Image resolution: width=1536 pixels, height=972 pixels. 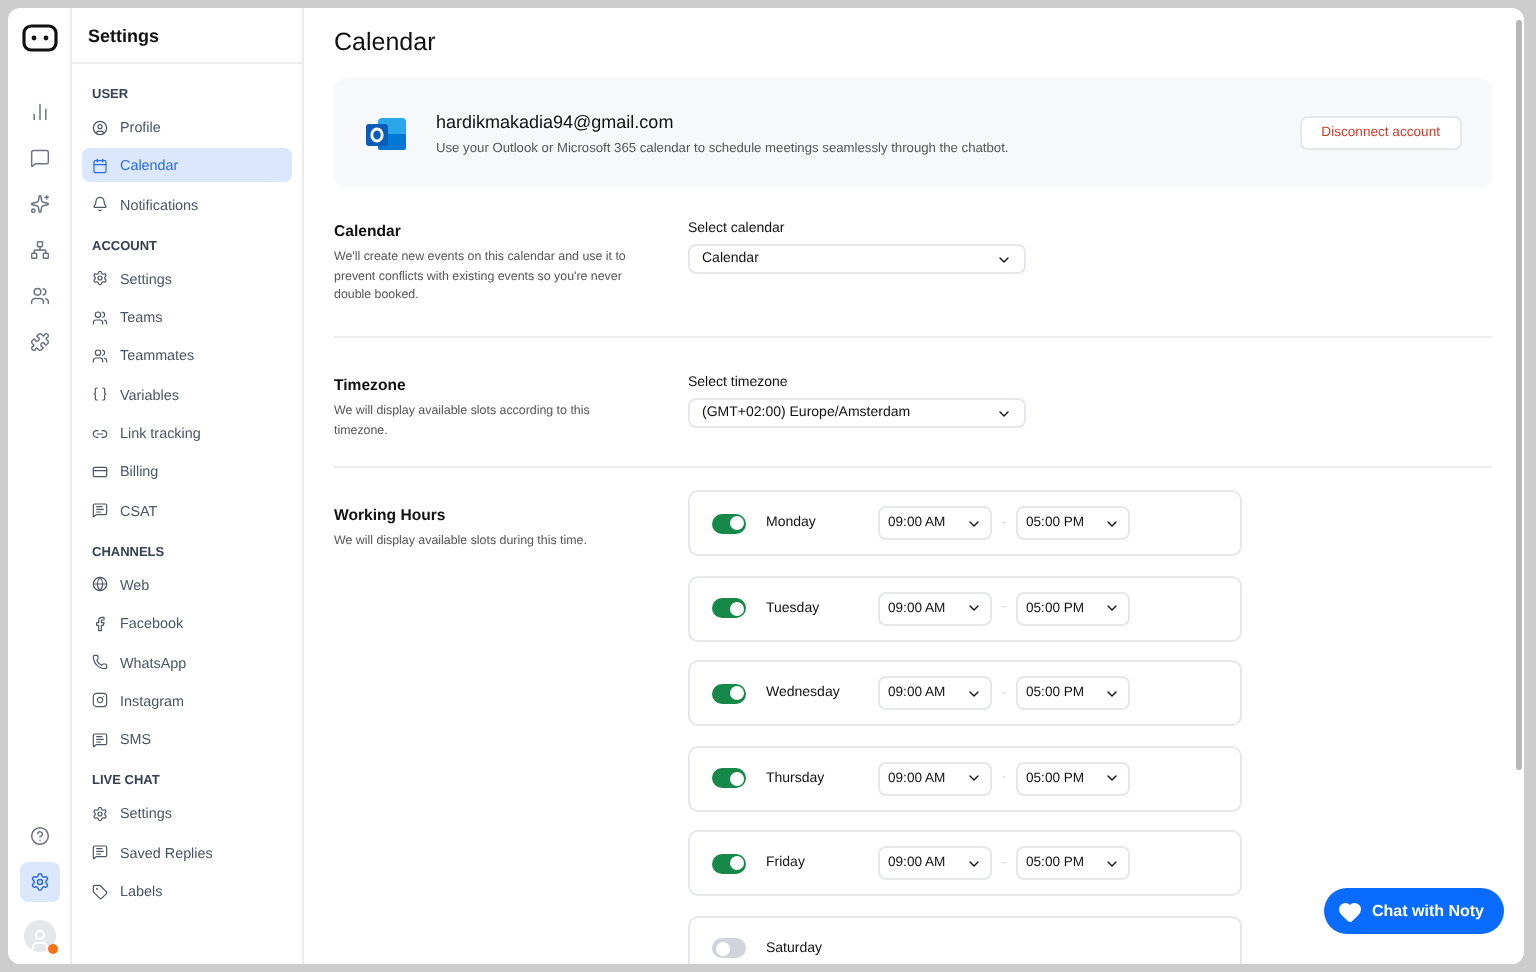 What do you see at coordinates (100, 584) in the screenshot?
I see `globe-icon` at bounding box center [100, 584].